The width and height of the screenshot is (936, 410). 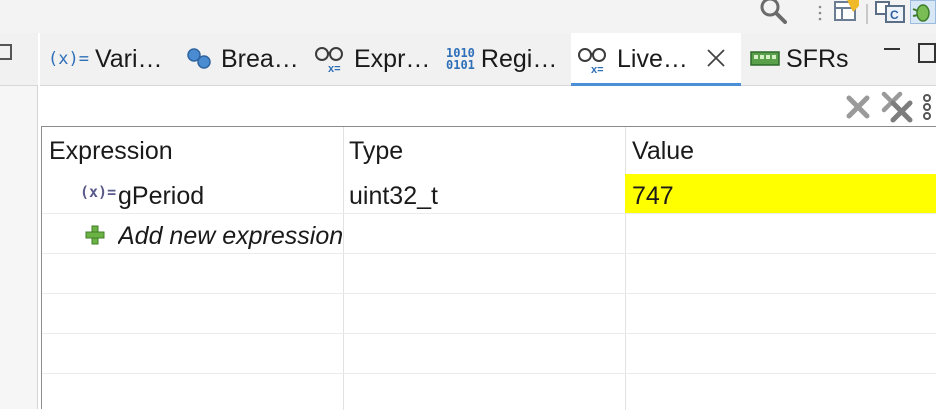 I want to click on view-toolbar, so click(x=488, y=106).